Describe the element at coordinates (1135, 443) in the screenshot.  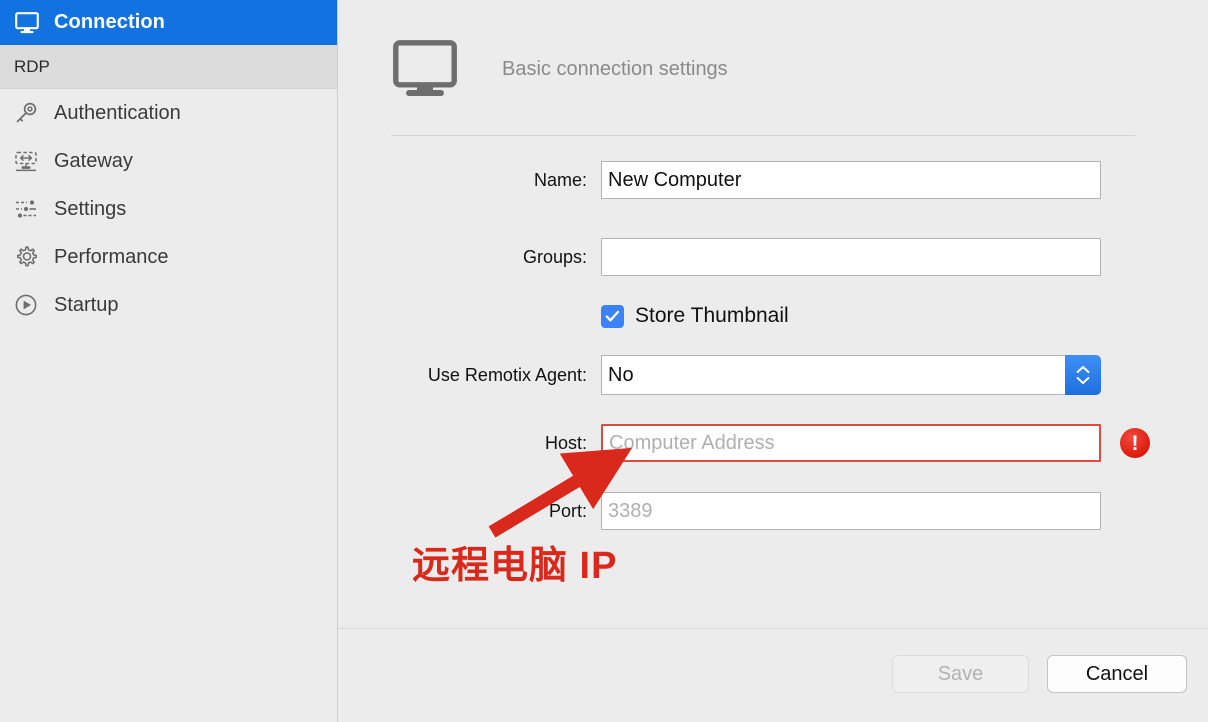
I see `error-icon: !` at that location.